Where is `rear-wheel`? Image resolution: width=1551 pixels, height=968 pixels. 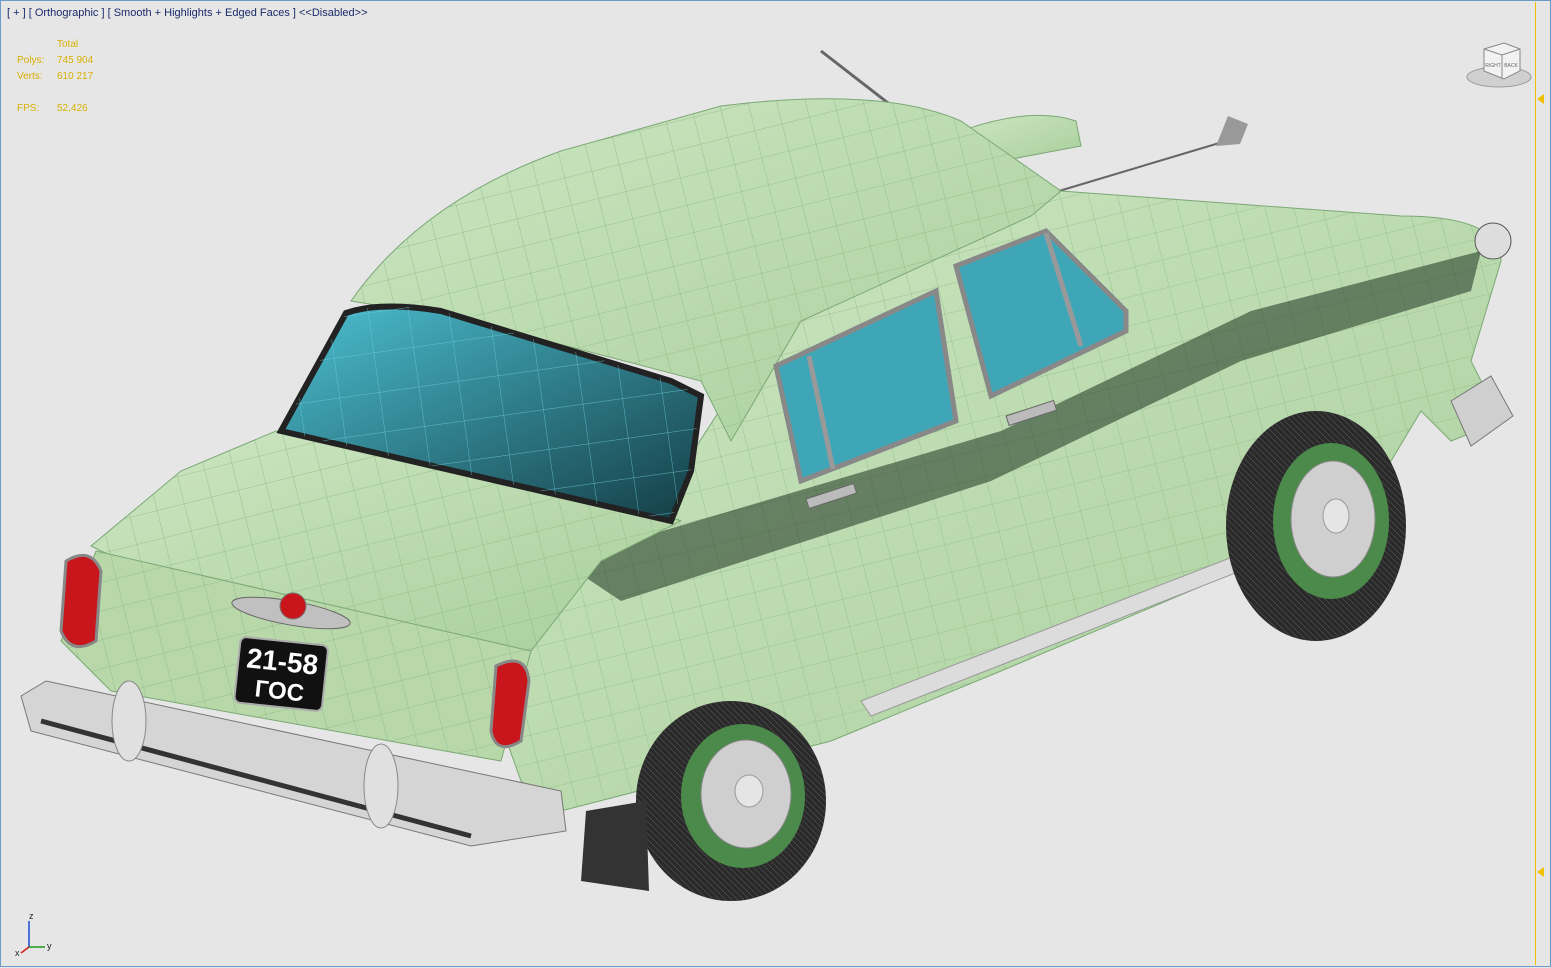
rear-wheel is located at coordinates (731, 801).